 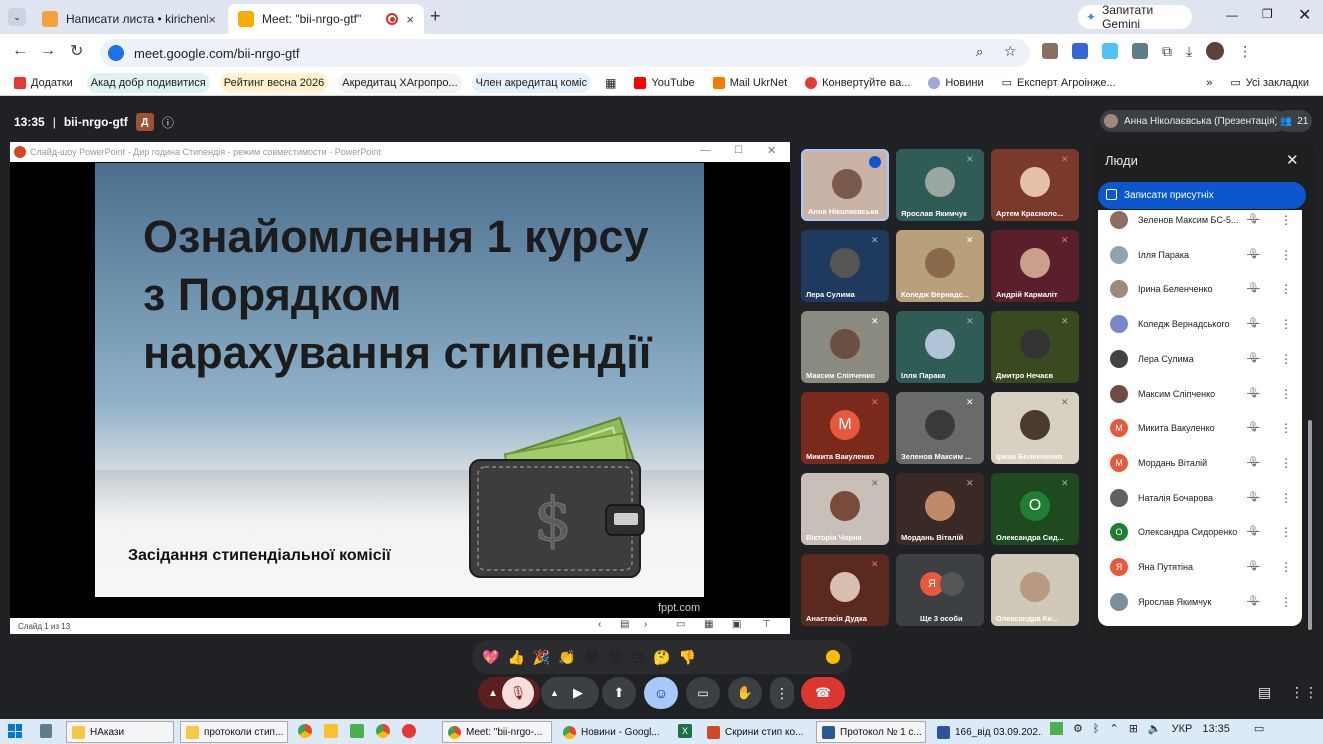 I want to click on puzzle-icon: ⧉, so click(x=1167, y=51).